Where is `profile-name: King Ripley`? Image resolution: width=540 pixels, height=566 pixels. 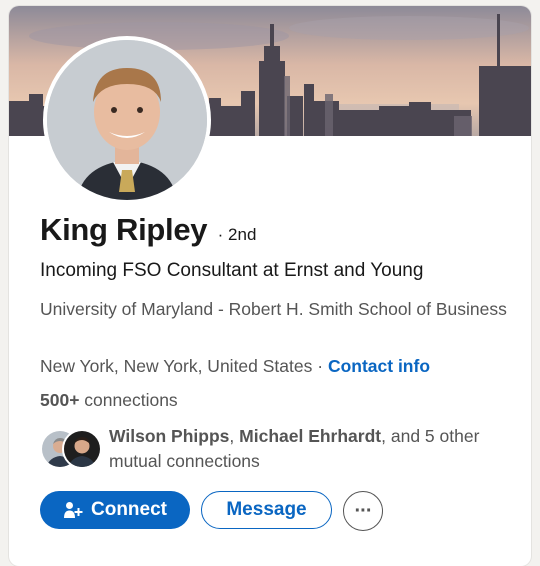 profile-name: King Ripley is located at coordinates (124, 229).